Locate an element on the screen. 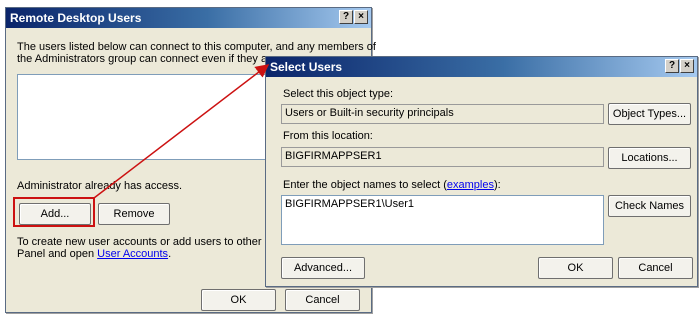 This screenshot has width=700, height=316. user-accounts-link: User Accounts is located at coordinates (132, 254).